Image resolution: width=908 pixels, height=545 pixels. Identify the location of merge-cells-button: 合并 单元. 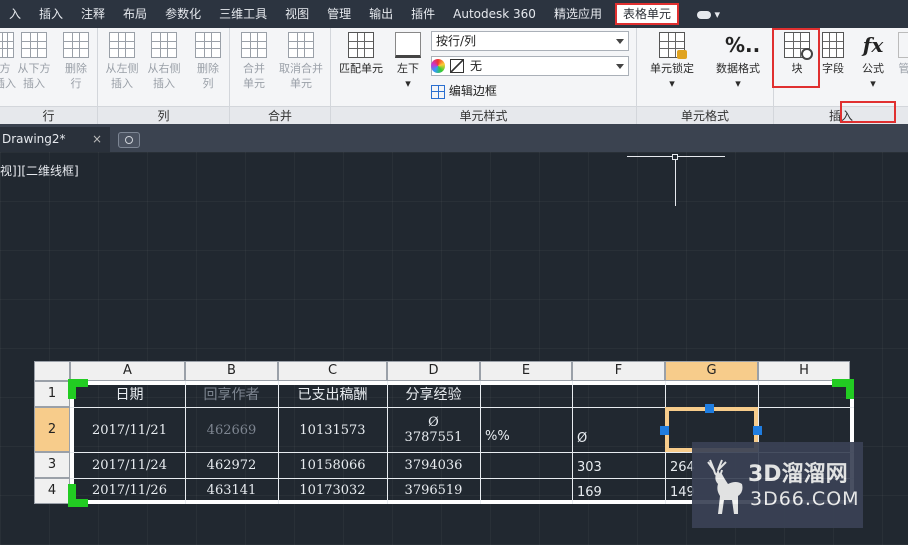
(254, 61).